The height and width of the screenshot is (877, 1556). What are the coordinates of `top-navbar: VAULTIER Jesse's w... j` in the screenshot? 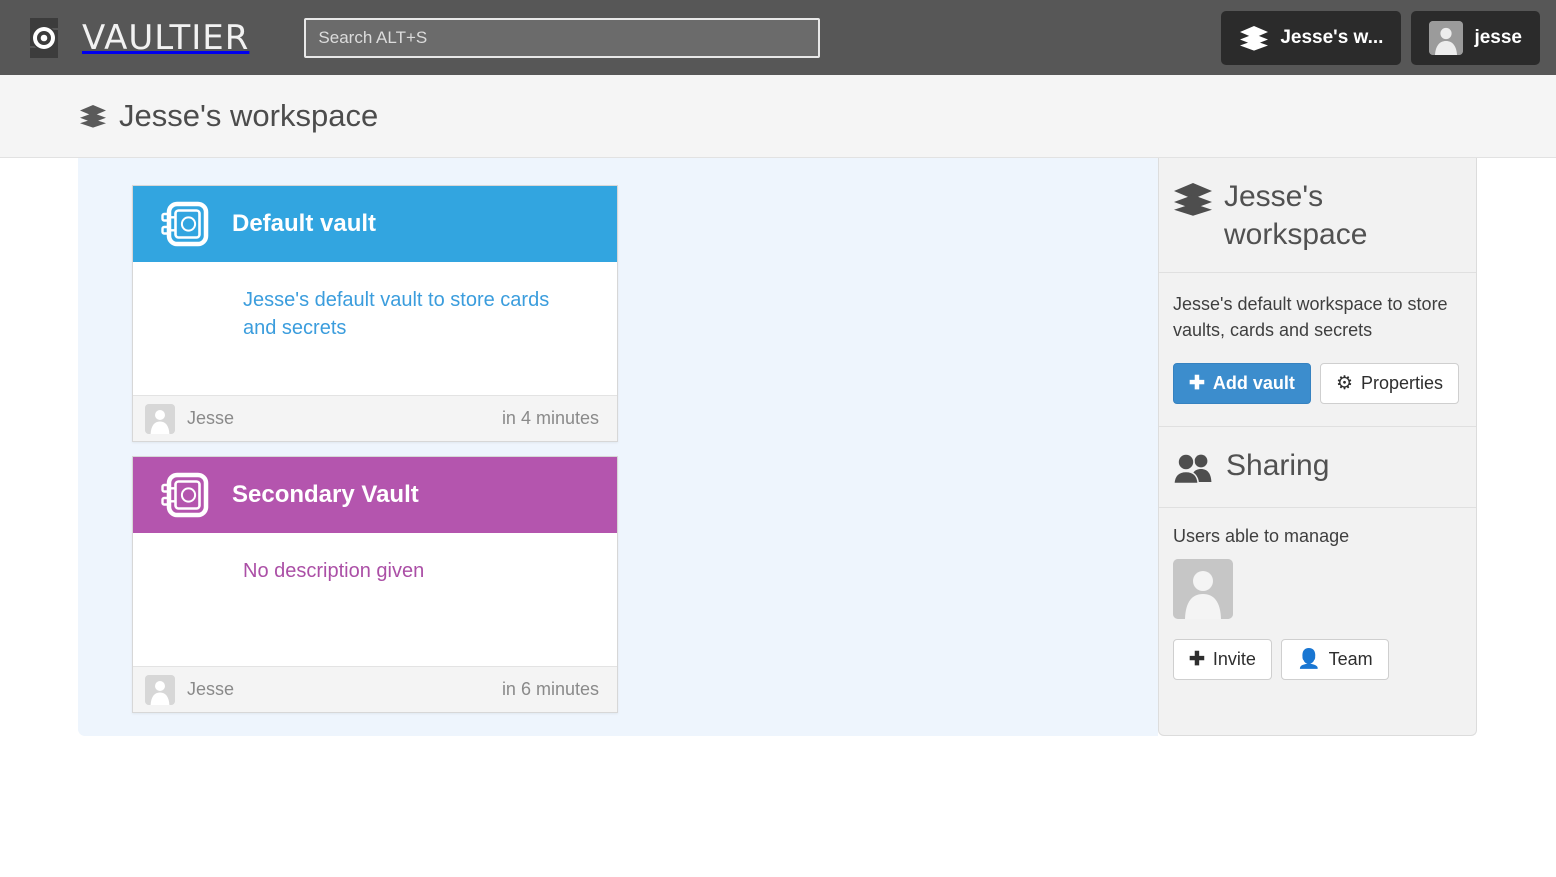 It's located at (778, 37).